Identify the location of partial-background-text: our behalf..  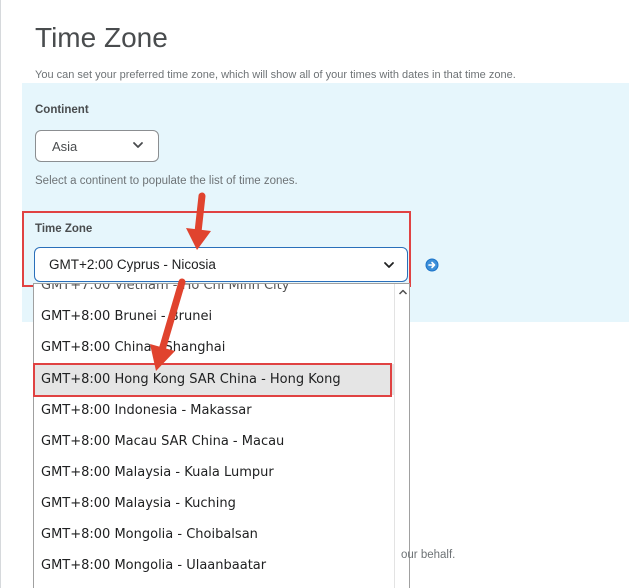
(428, 555).